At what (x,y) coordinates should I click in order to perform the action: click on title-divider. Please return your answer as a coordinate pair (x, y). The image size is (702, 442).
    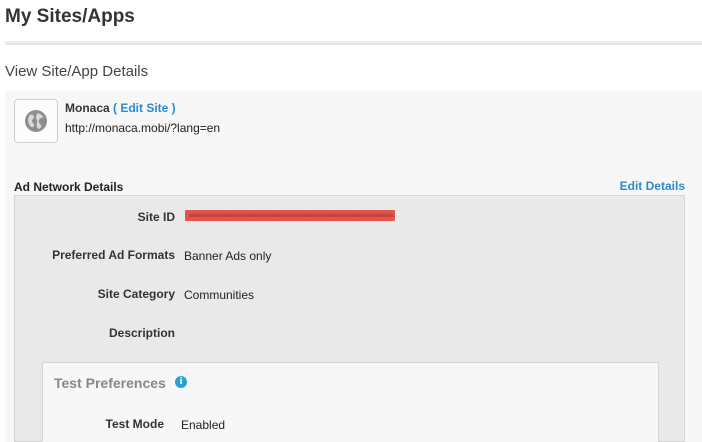
    Looking at the image, I should click on (353, 43).